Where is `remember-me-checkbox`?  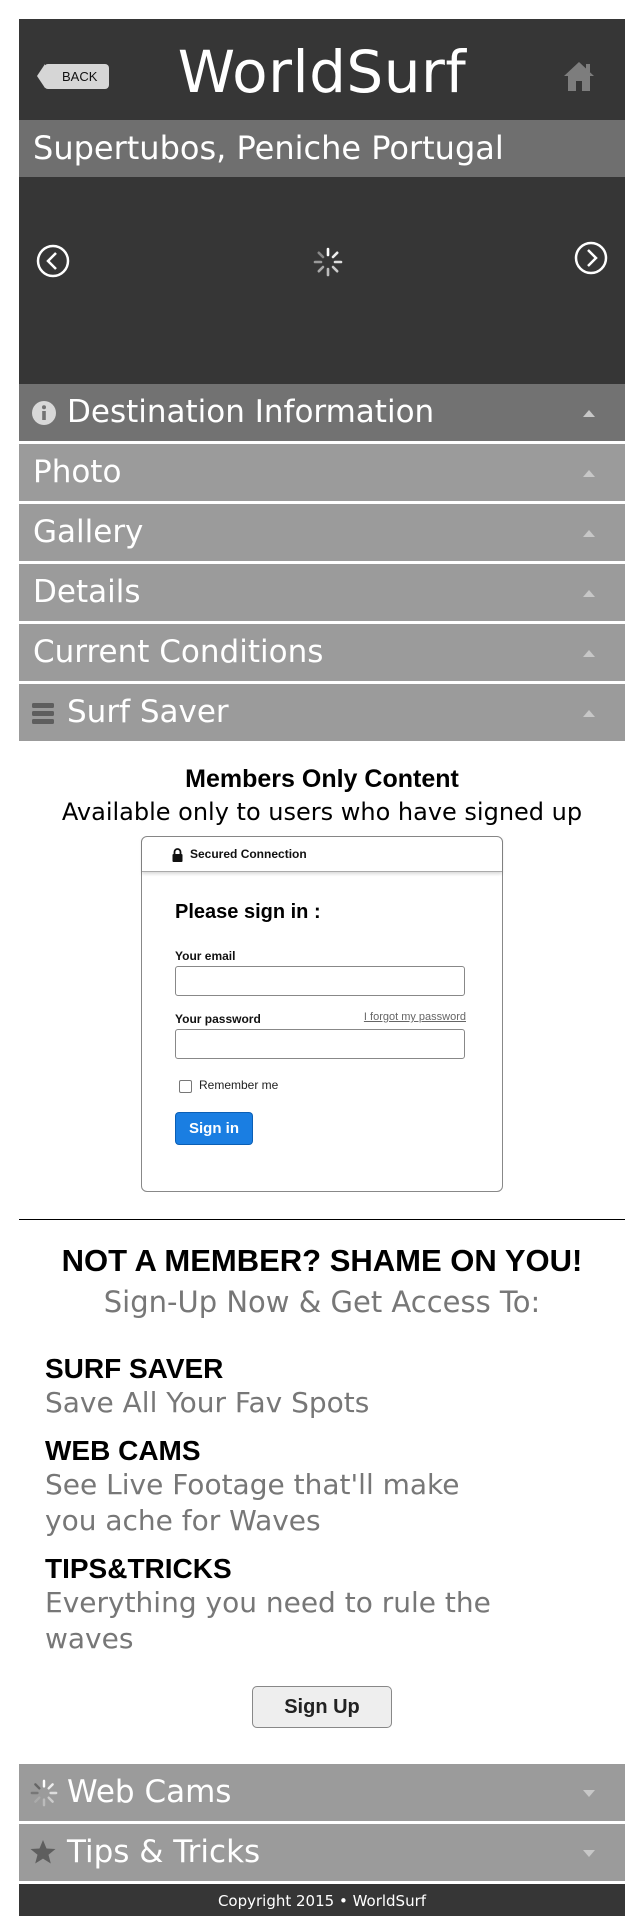 remember-me-checkbox is located at coordinates (185, 1086).